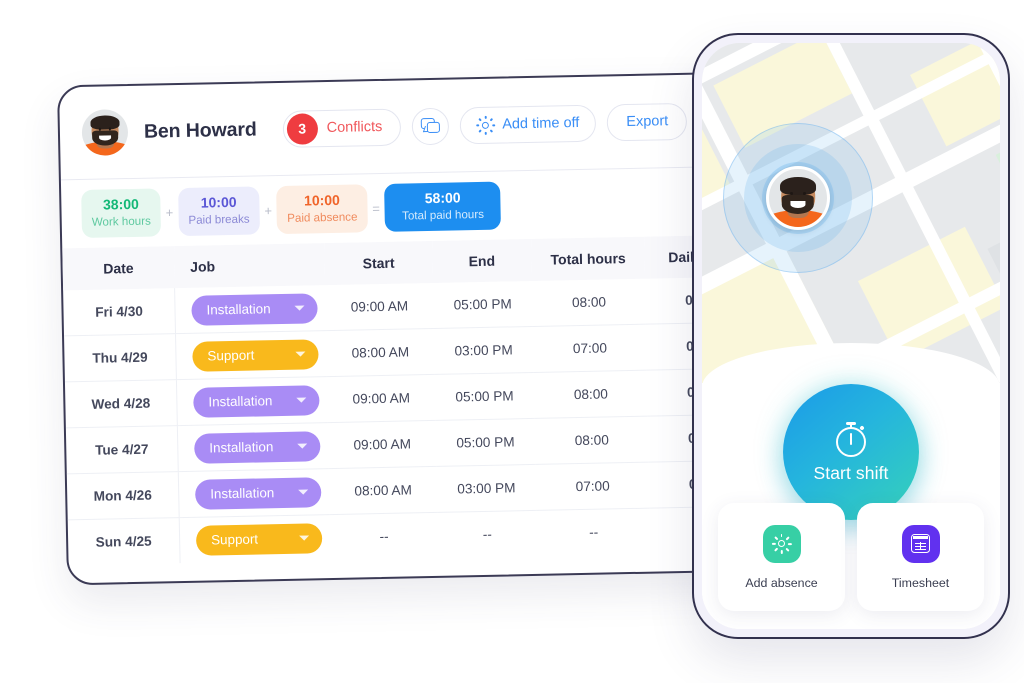  Describe the element at coordinates (851, 213) in the screenshot. I see `map-view` at that location.